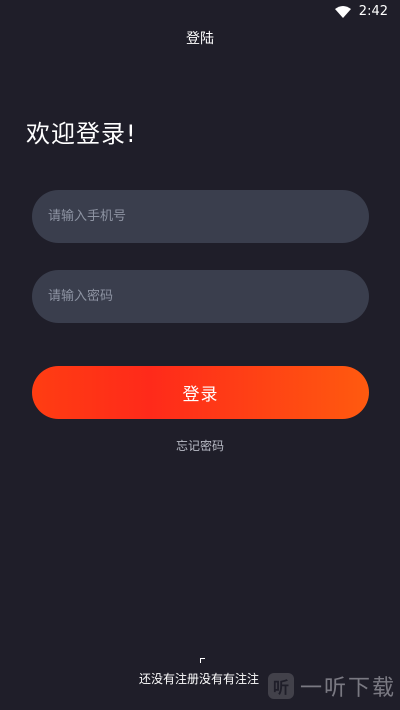  What do you see at coordinates (347, 688) in the screenshot?
I see `watermark-text: 一听下载` at bounding box center [347, 688].